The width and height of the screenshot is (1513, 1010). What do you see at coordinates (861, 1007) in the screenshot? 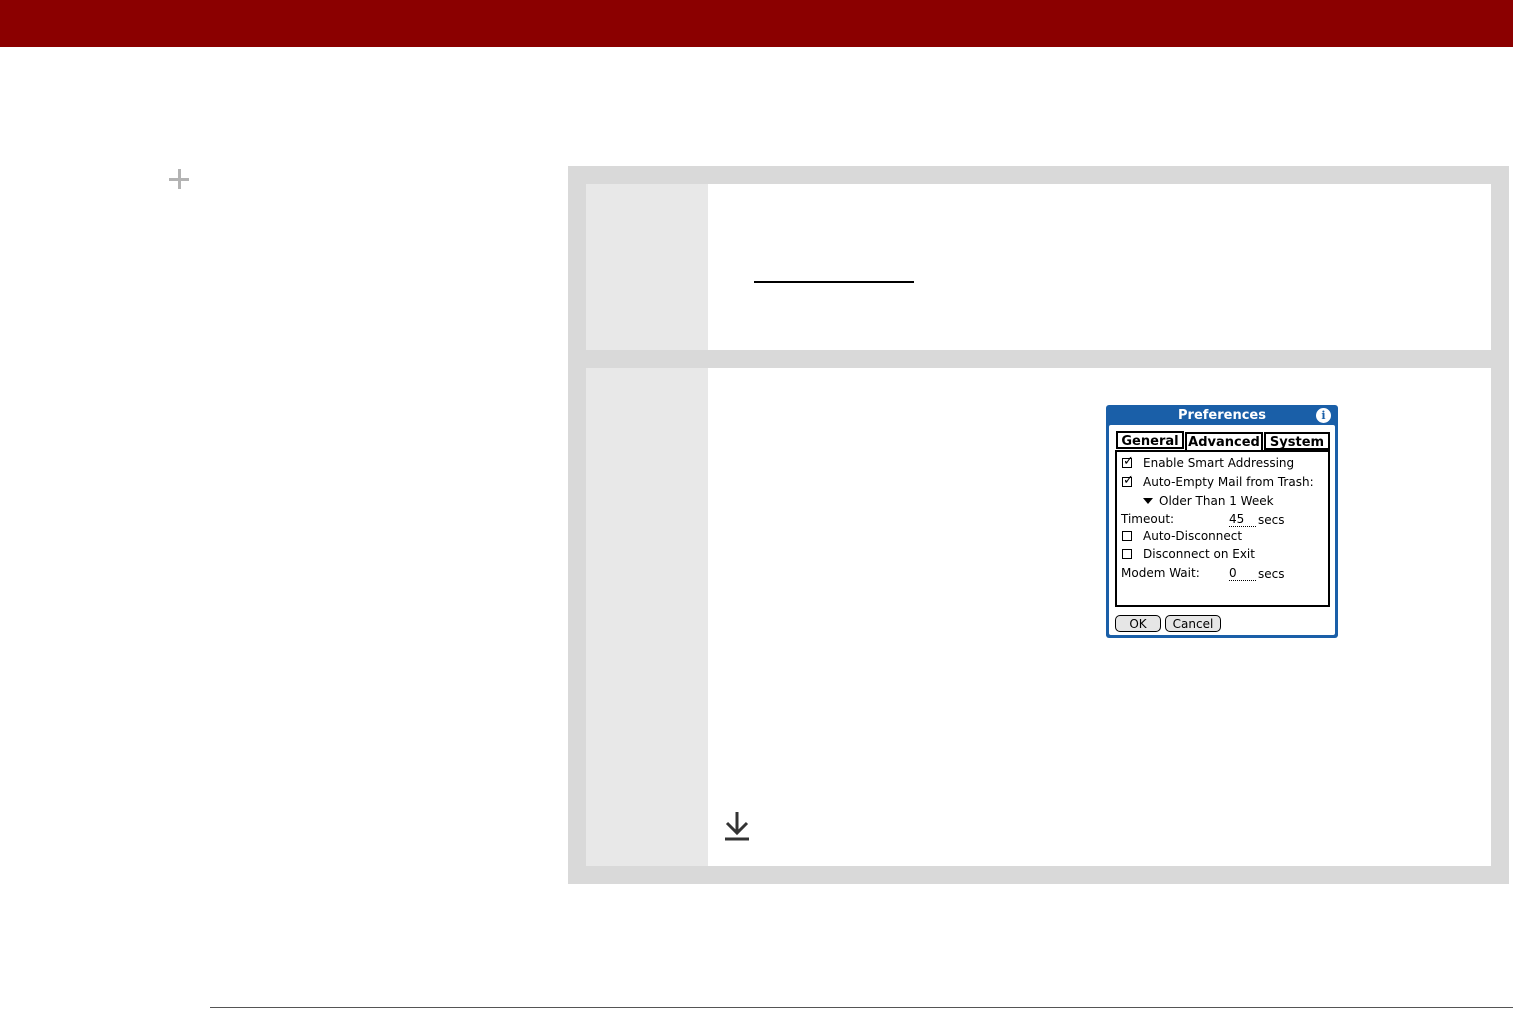
I see `footer-rule` at bounding box center [861, 1007].